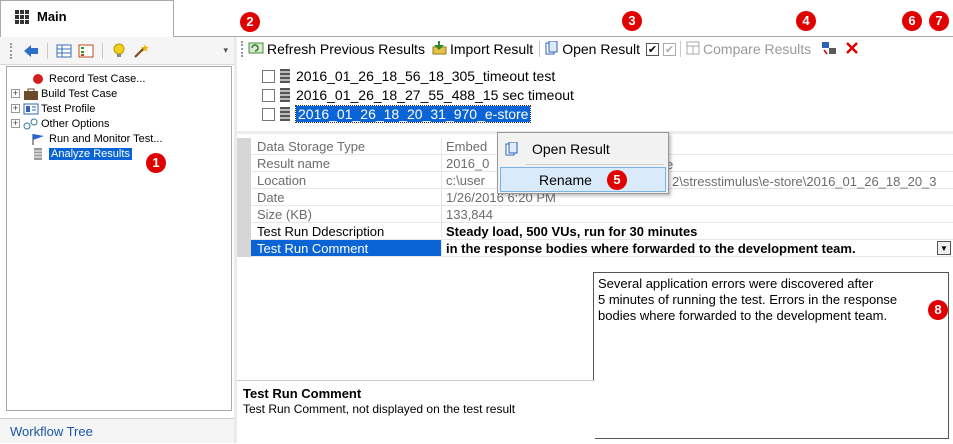 This screenshot has width=953, height=444. I want to click on refresh-results-button: Refresh Previous Results, so click(336, 49).